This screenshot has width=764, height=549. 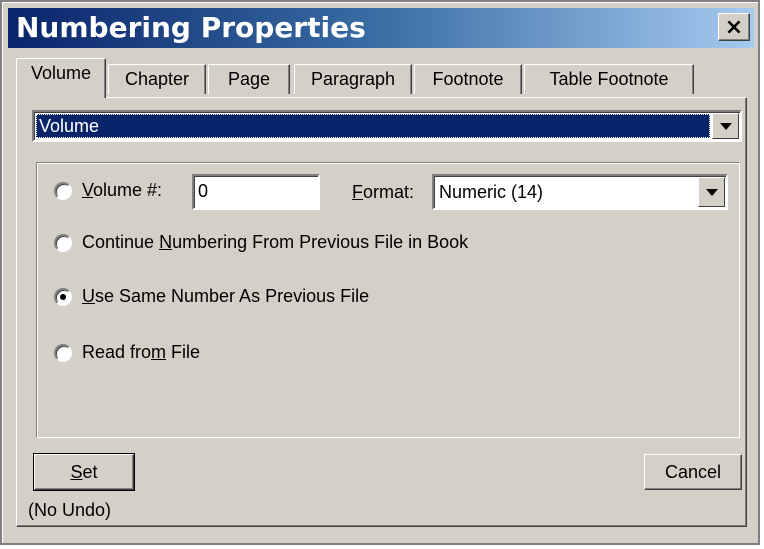 I want to click on same-number-label: Use Same Number As Previous File, so click(x=226, y=296).